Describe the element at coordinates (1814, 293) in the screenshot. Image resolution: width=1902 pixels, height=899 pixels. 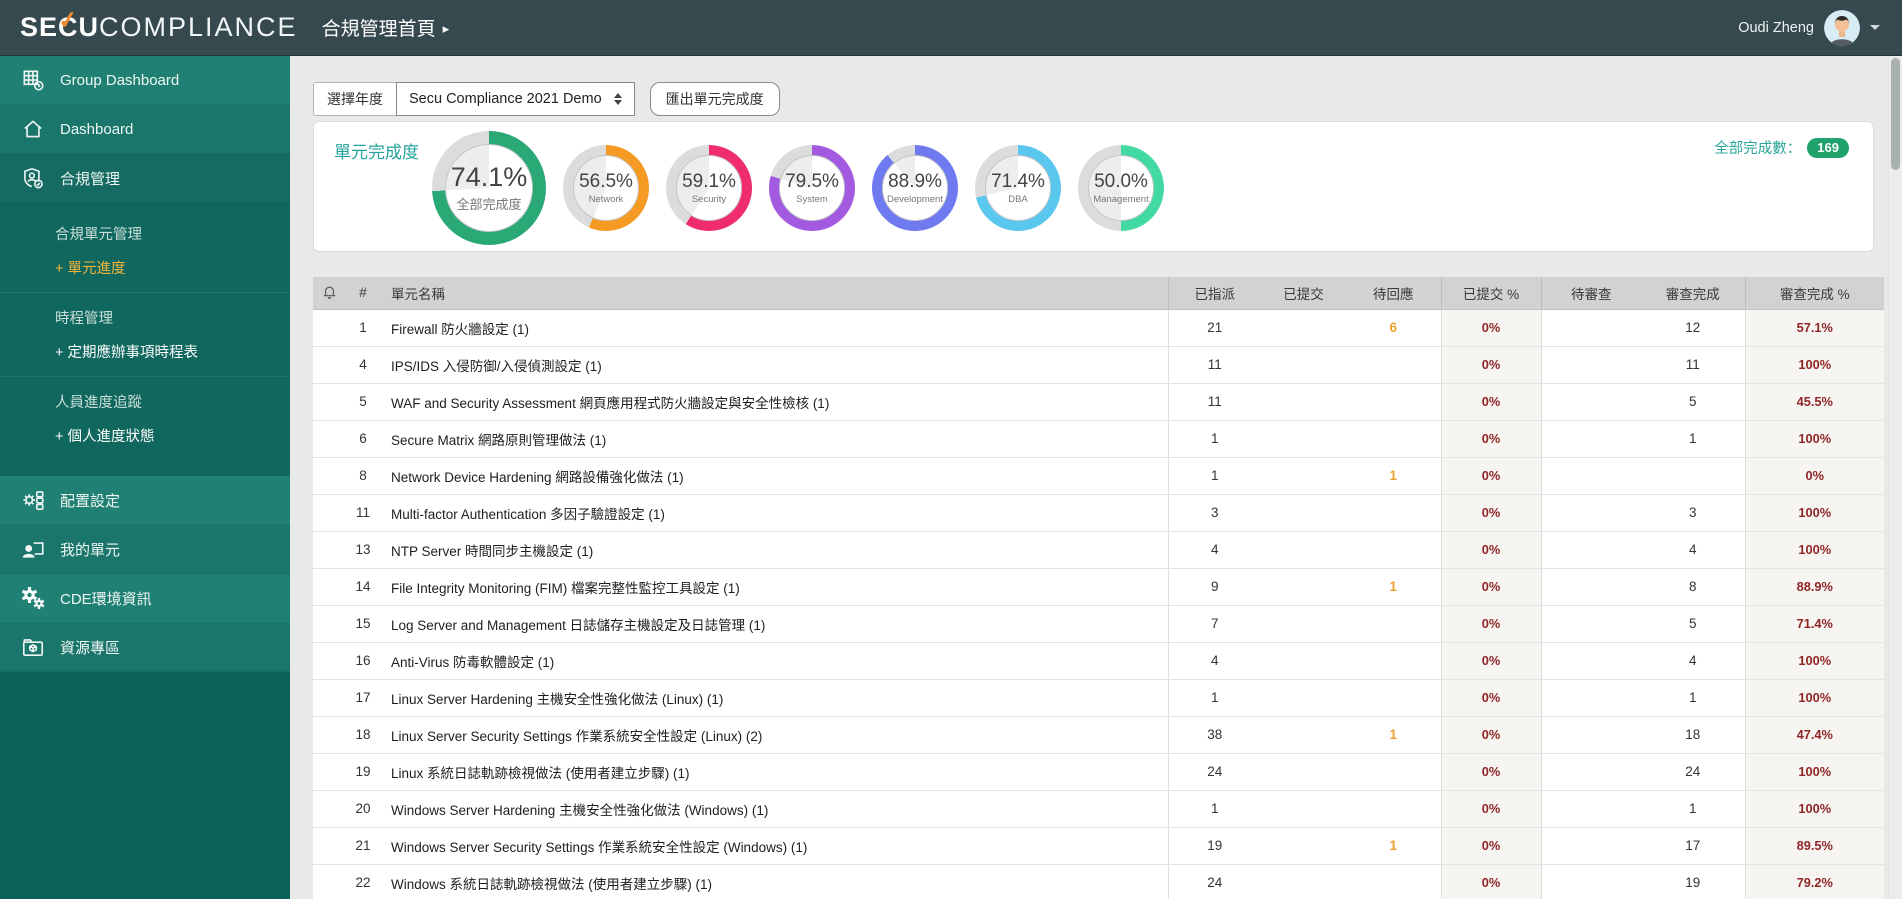
I see `col-header-review-pct: 審查完成 %` at that location.